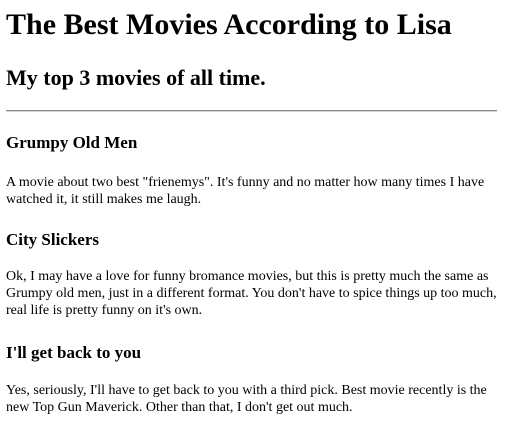  What do you see at coordinates (251, 111) in the screenshot?
I see `divider` at bounding box center [251, 111].